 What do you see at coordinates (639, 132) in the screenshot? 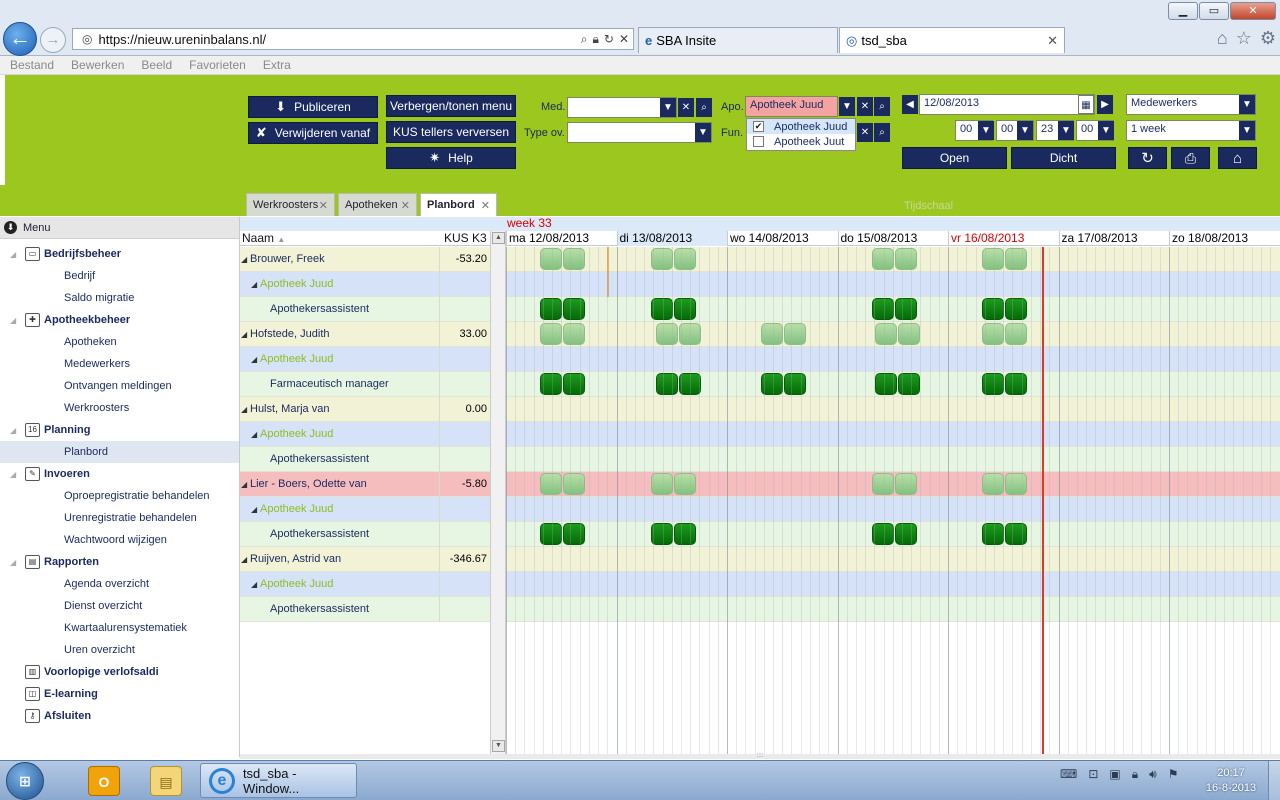
I see `typeov-select` at bounding box center [639, 132].